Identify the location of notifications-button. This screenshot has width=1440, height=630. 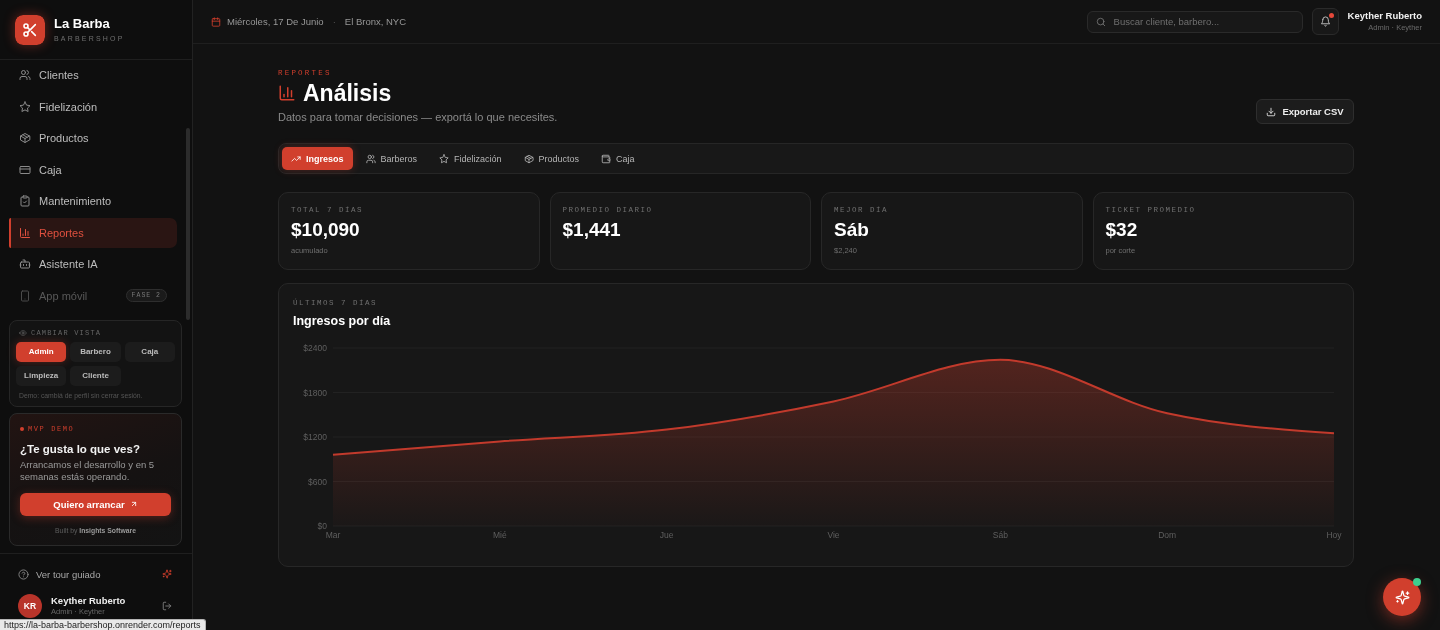
(1325, 21).